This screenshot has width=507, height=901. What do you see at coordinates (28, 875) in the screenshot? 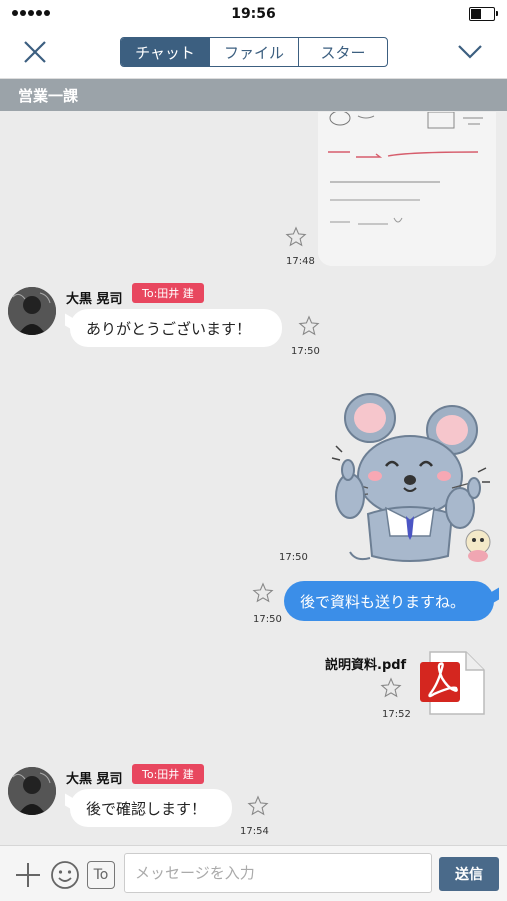
I see `plus-icon` at bounding box center [28, 875].